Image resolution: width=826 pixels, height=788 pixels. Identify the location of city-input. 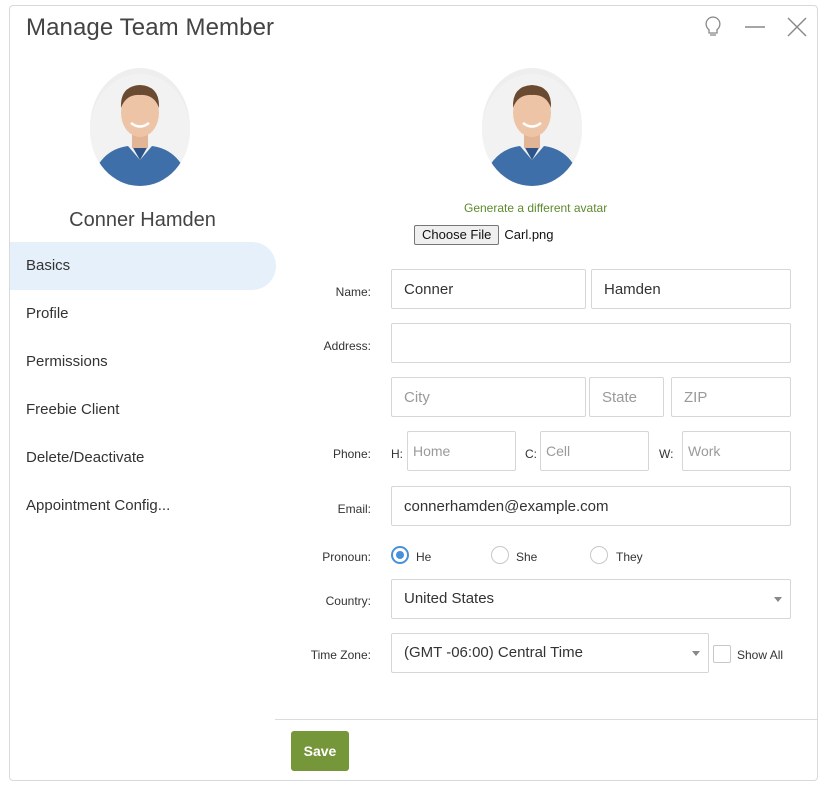
(488, 397).